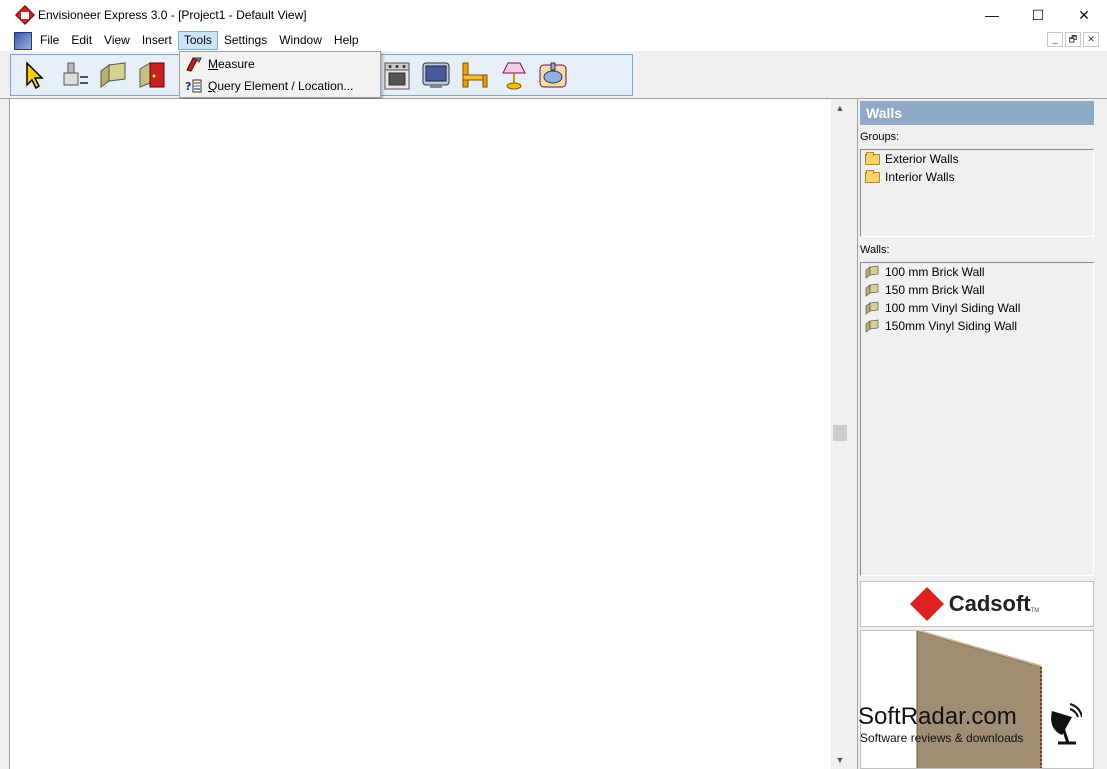  What do you see at coordinates (992, 15) in the screenshot?
I see `minimize-button: —` at bounding box center [992, 15].